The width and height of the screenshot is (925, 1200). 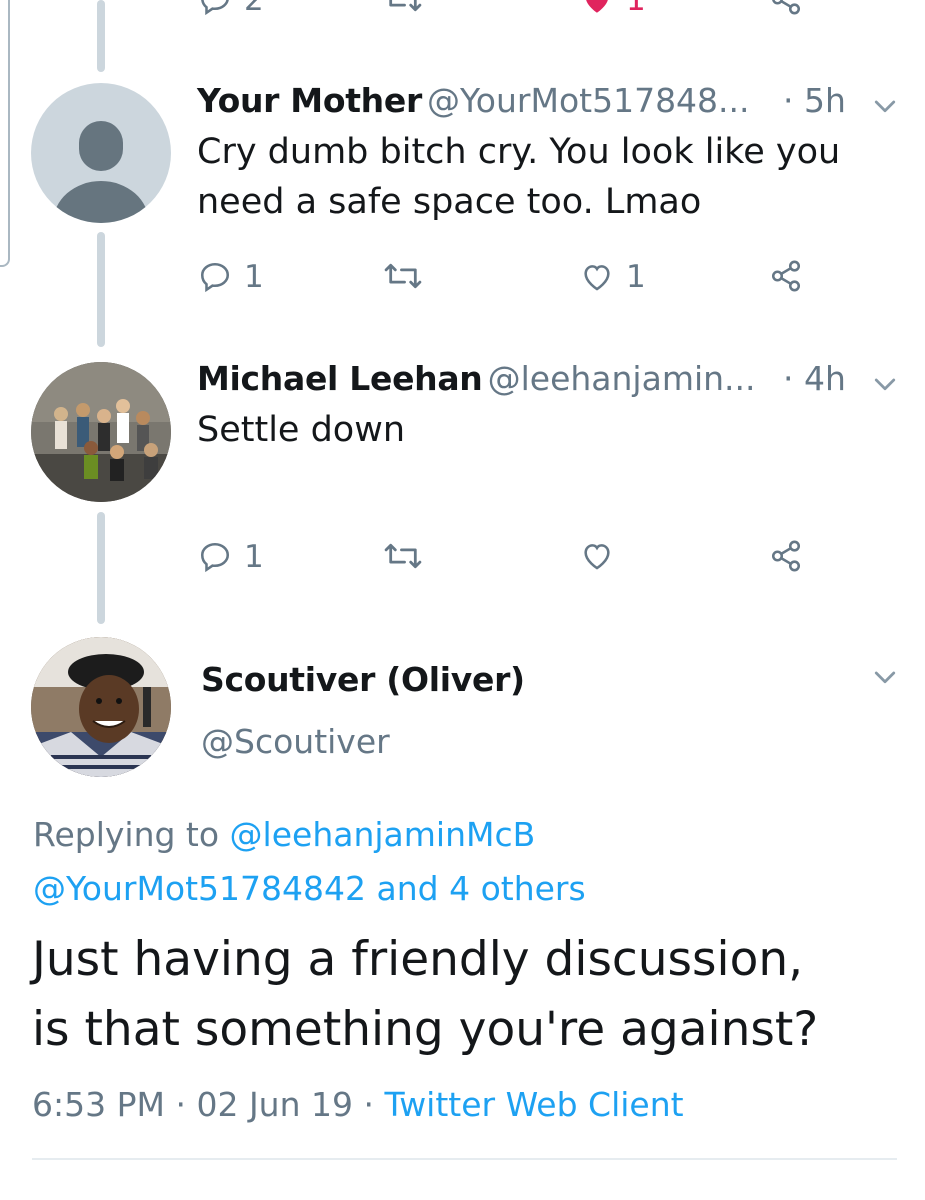 What do you see at coordinates (534, 1104) in the screenshot?
I see `client-link: Twitter Web Client` at bounding box center [534, 1104].